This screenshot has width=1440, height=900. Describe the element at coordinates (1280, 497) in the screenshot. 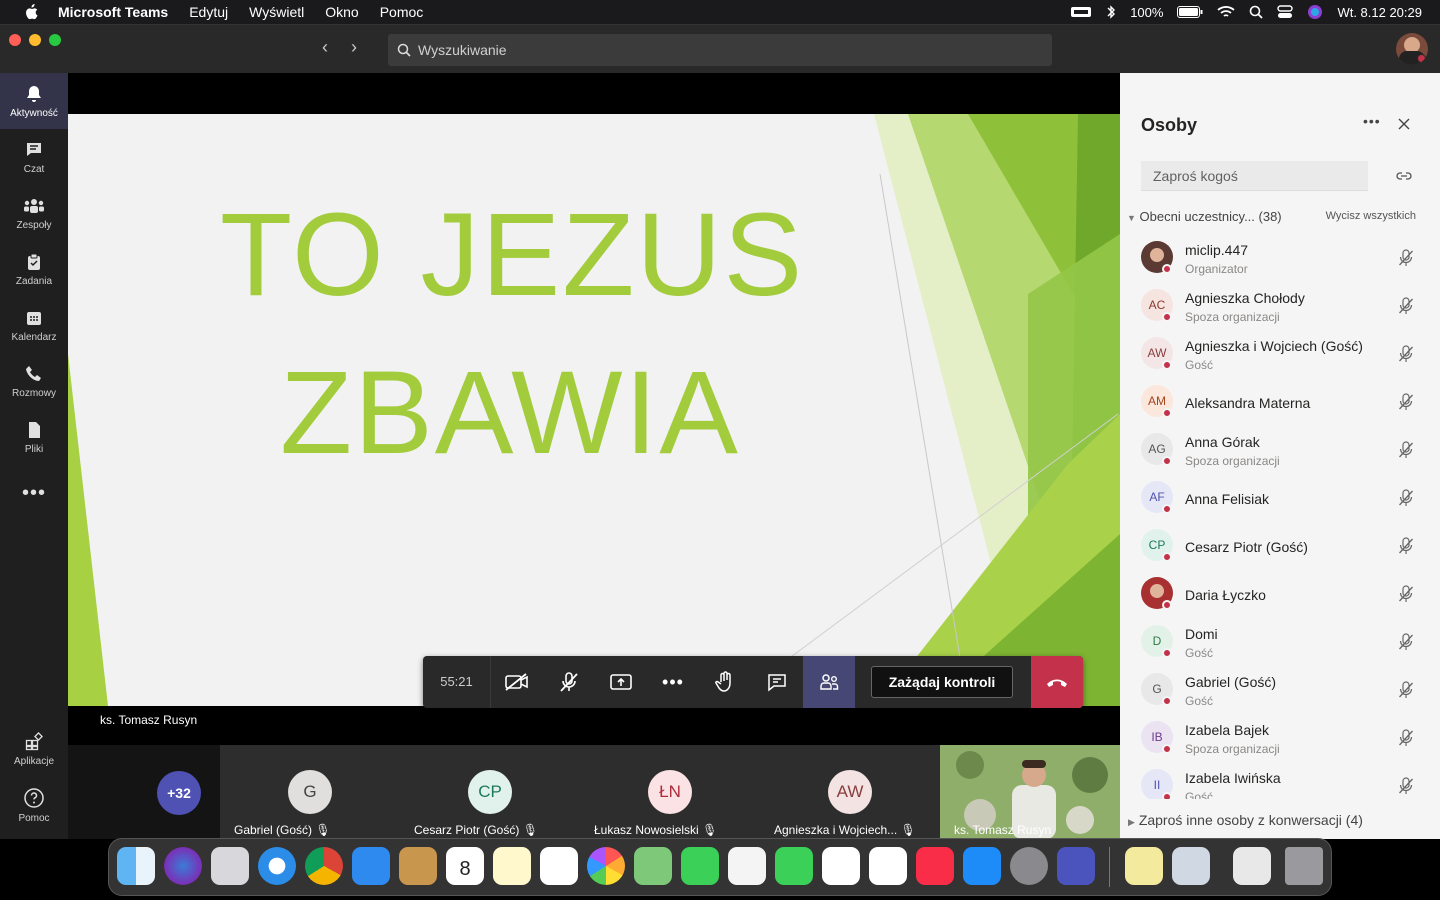

I see `participant-row: AF Anna Felisiak` at that location.